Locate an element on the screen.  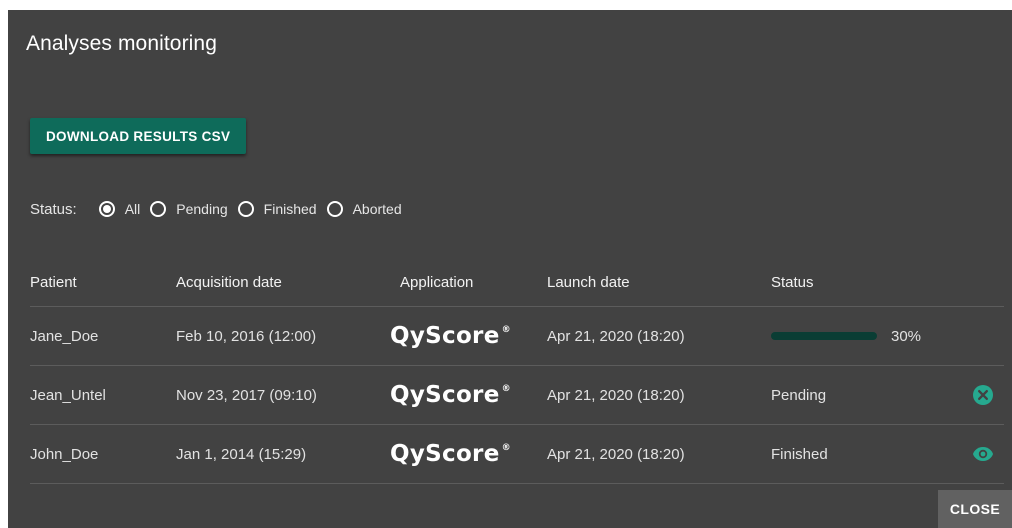
cell-patient: Jean_Untel is located at coordinates (68, 395).